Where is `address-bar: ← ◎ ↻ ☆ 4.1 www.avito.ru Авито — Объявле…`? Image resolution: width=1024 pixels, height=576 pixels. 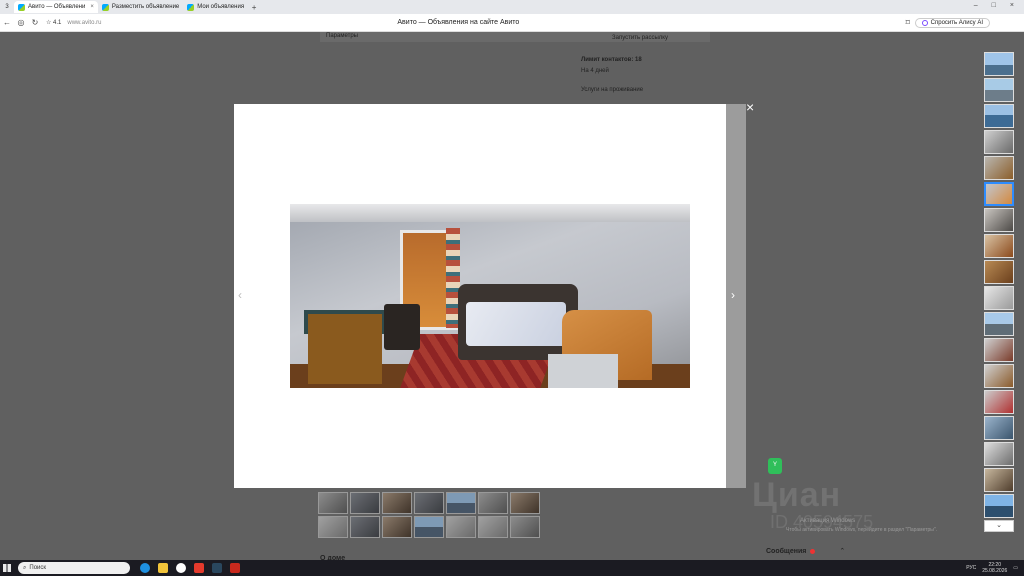
address-bar: ← ◎ ↻ ☆ 4.1 www.avito.ru Авито — Объявле… is located at coordinates (512, 23).